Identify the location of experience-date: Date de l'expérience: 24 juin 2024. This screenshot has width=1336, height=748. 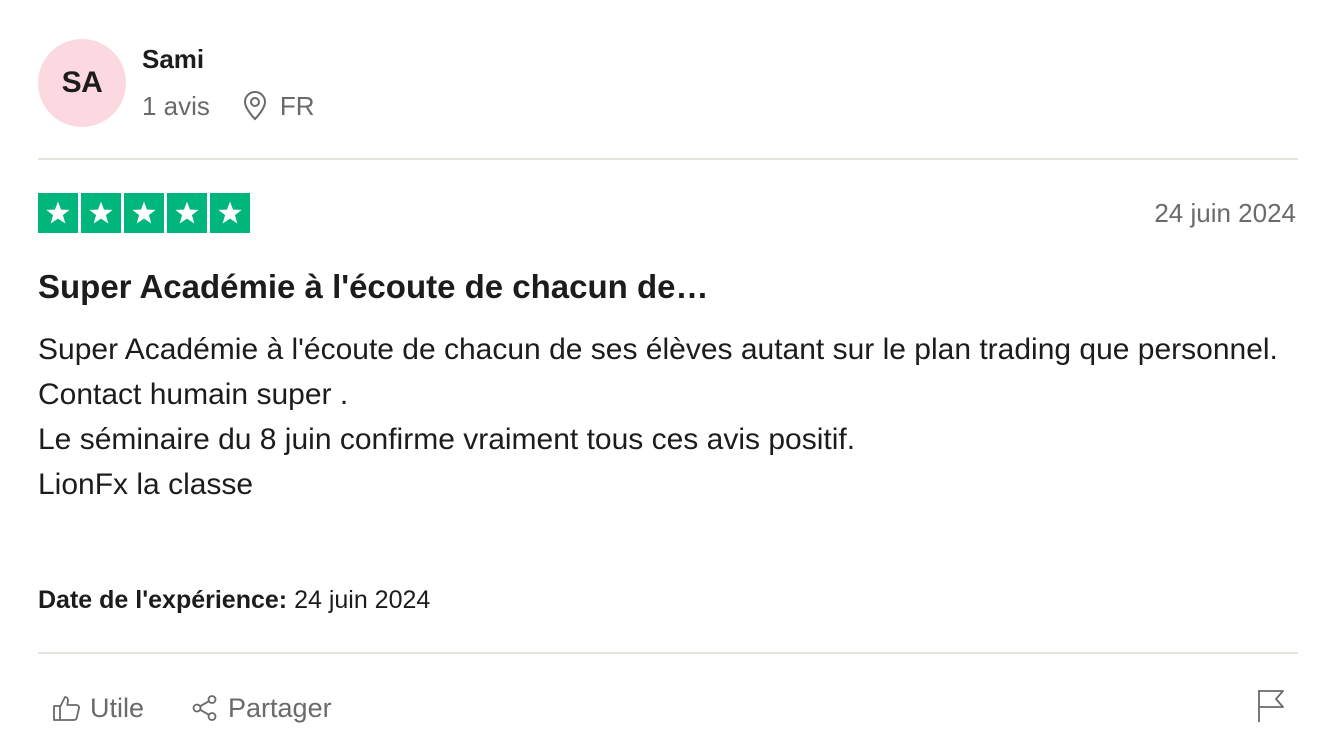
(234, 600).